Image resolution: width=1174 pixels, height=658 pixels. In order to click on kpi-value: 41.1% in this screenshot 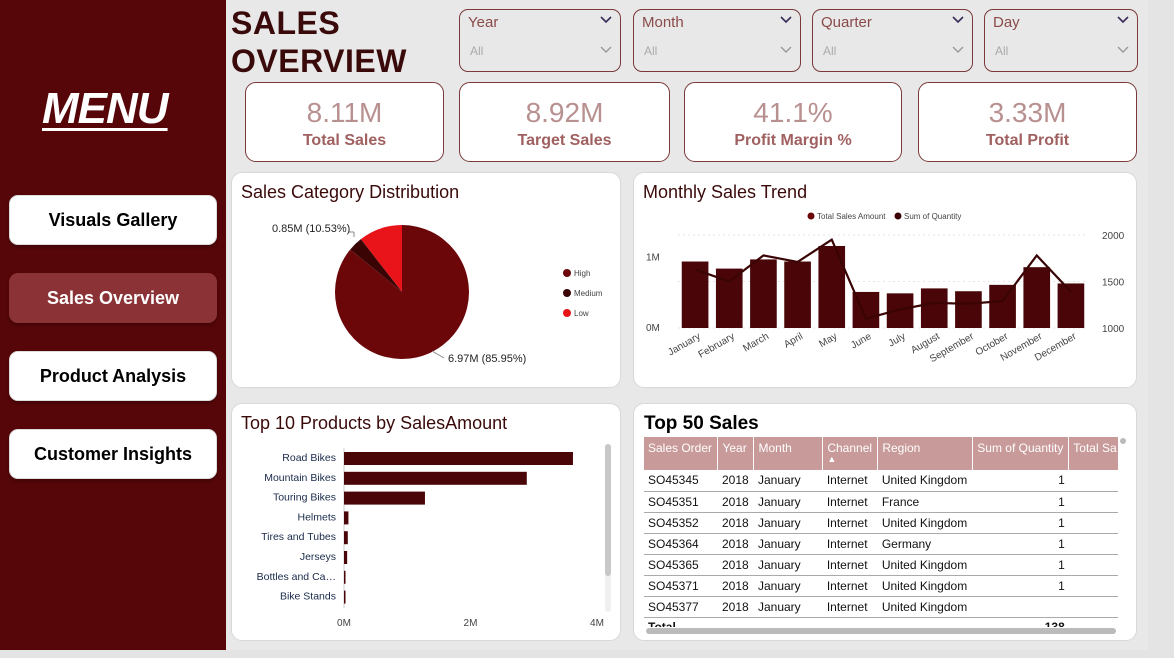, I will do `click(793, 112)`.